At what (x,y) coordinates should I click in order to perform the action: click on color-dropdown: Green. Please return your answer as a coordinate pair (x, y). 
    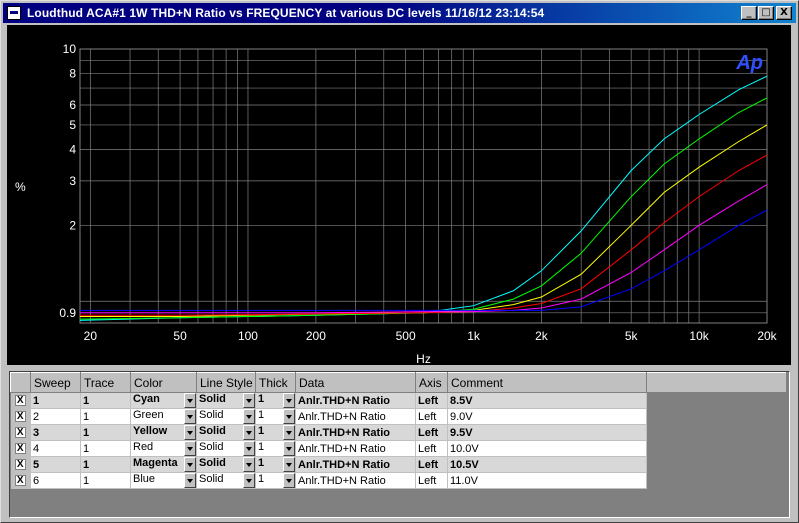
    Looking at the image, I should click on (163, 416).